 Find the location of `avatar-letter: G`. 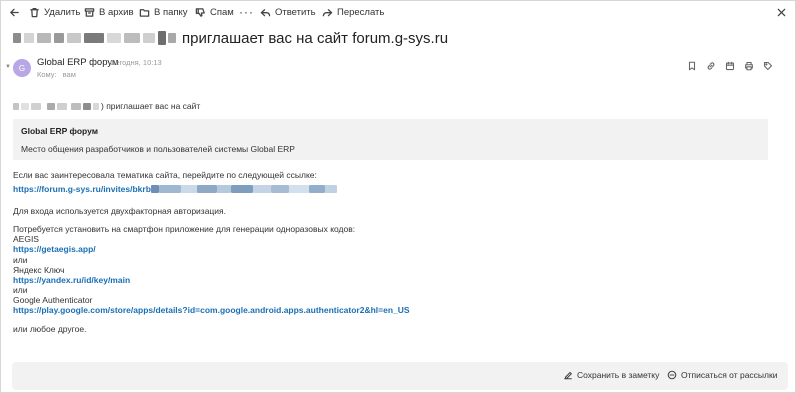

avatar-letter: G is located at coordinates (22, 68).